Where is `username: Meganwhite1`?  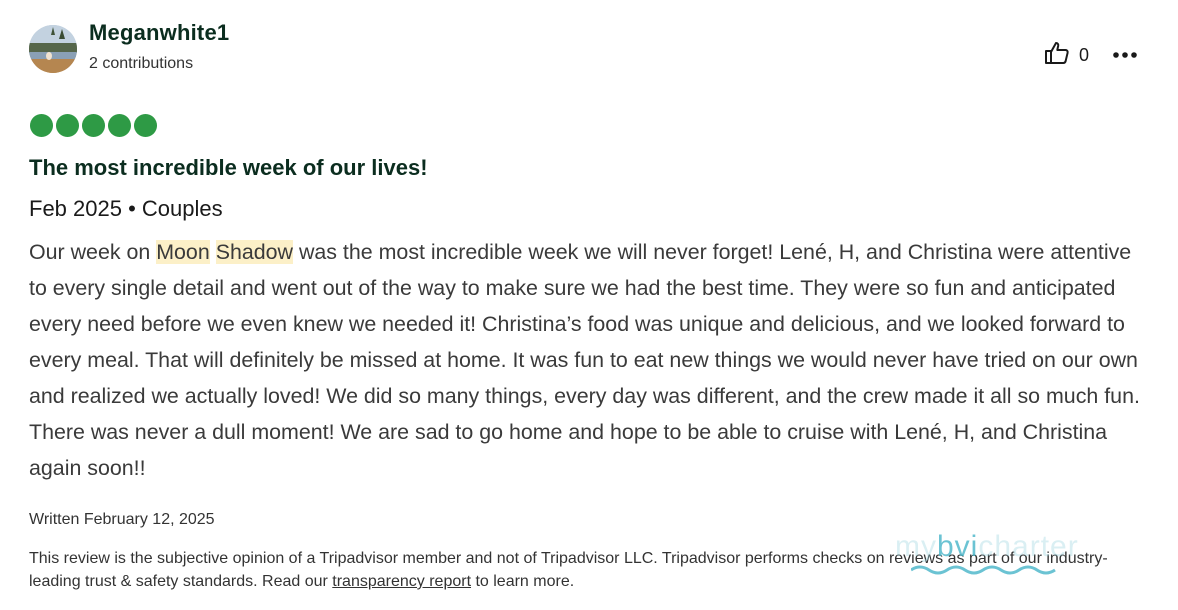 username: Meganwhite1 is located at coordinates (159, 33).